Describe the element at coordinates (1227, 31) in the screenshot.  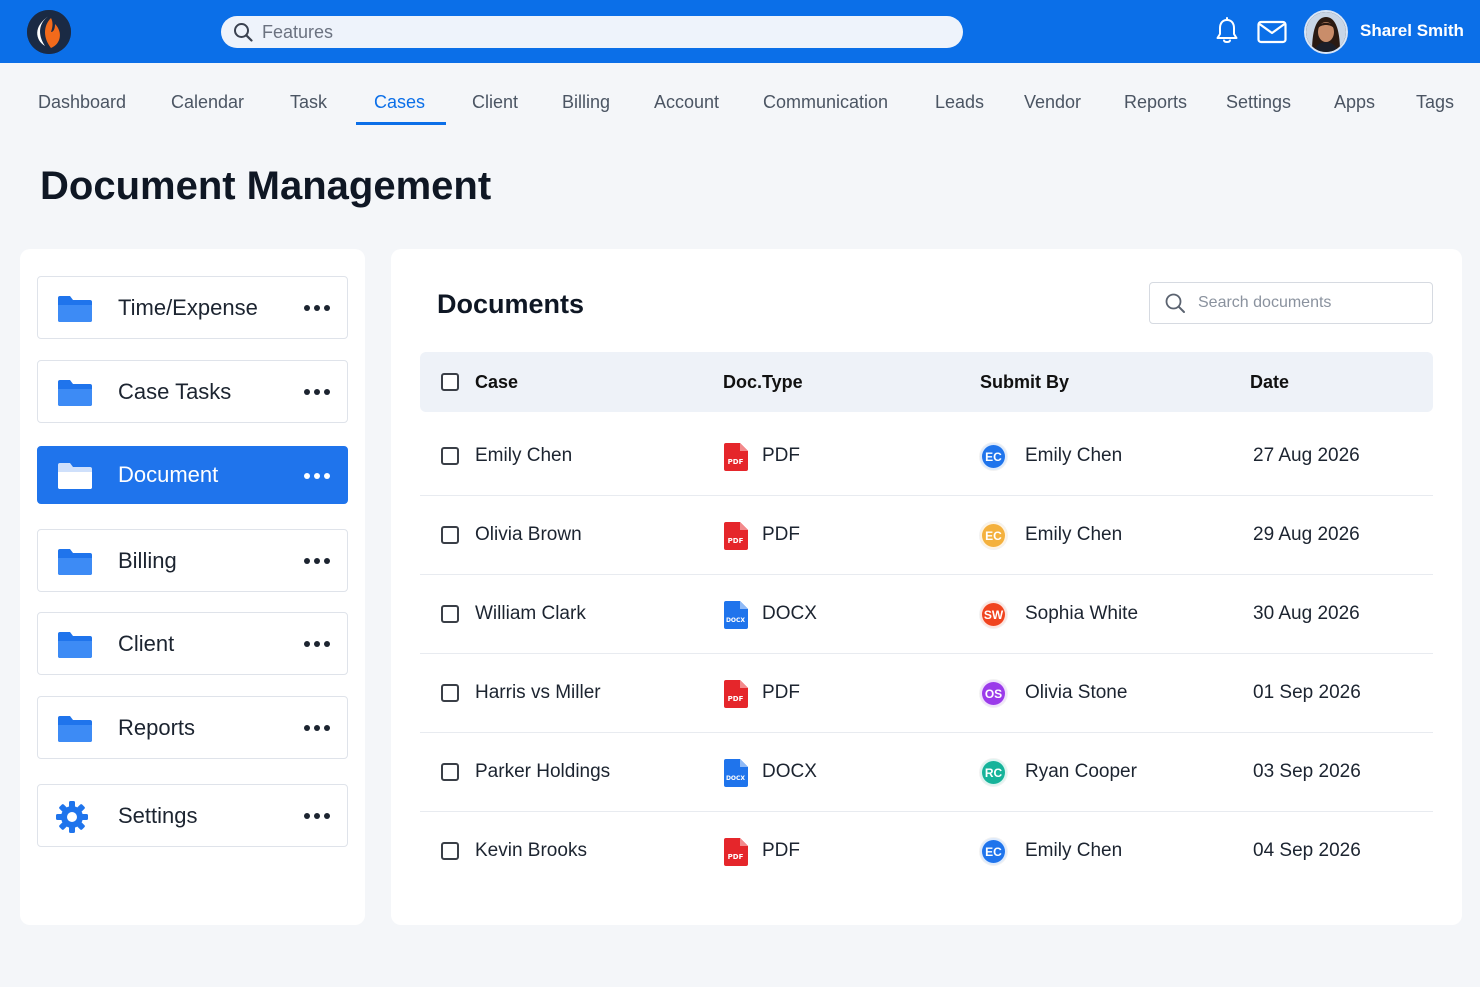
I see `bell-icon` at that location.